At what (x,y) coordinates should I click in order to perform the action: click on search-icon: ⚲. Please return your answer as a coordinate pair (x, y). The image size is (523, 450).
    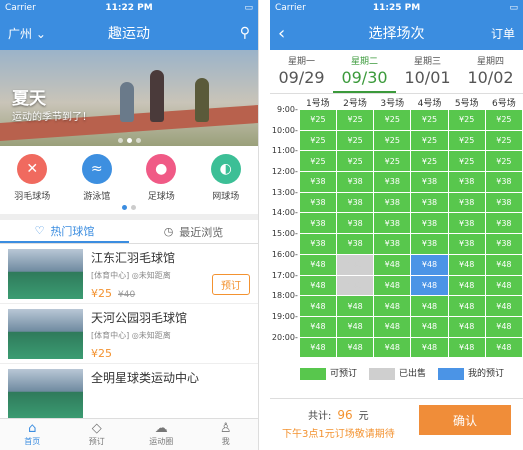
    Looking at the image, I should click on (245, 33).